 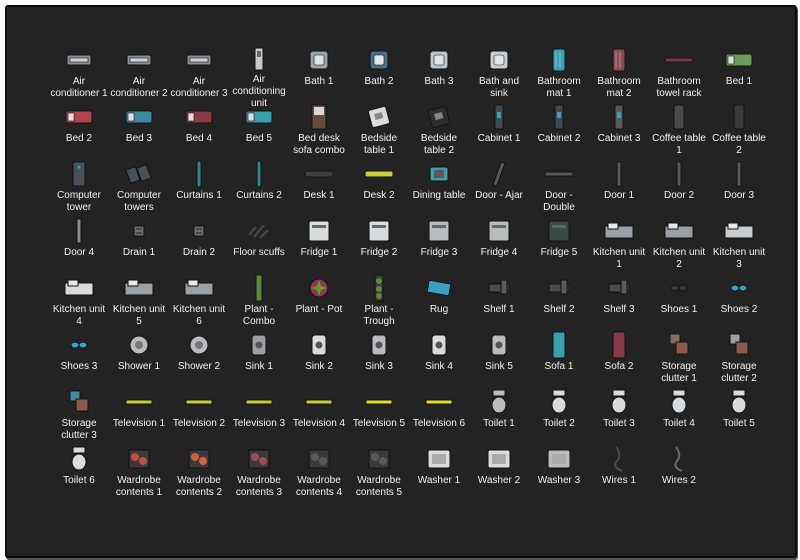 I want to click on asset-tile: Wardrobe contents 5, so click(x=379, y=474).